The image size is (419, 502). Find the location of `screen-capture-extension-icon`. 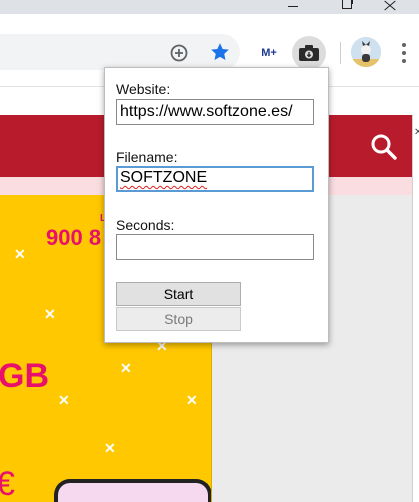

screen-capture-extension-icon is located at coordinates (309, 53).